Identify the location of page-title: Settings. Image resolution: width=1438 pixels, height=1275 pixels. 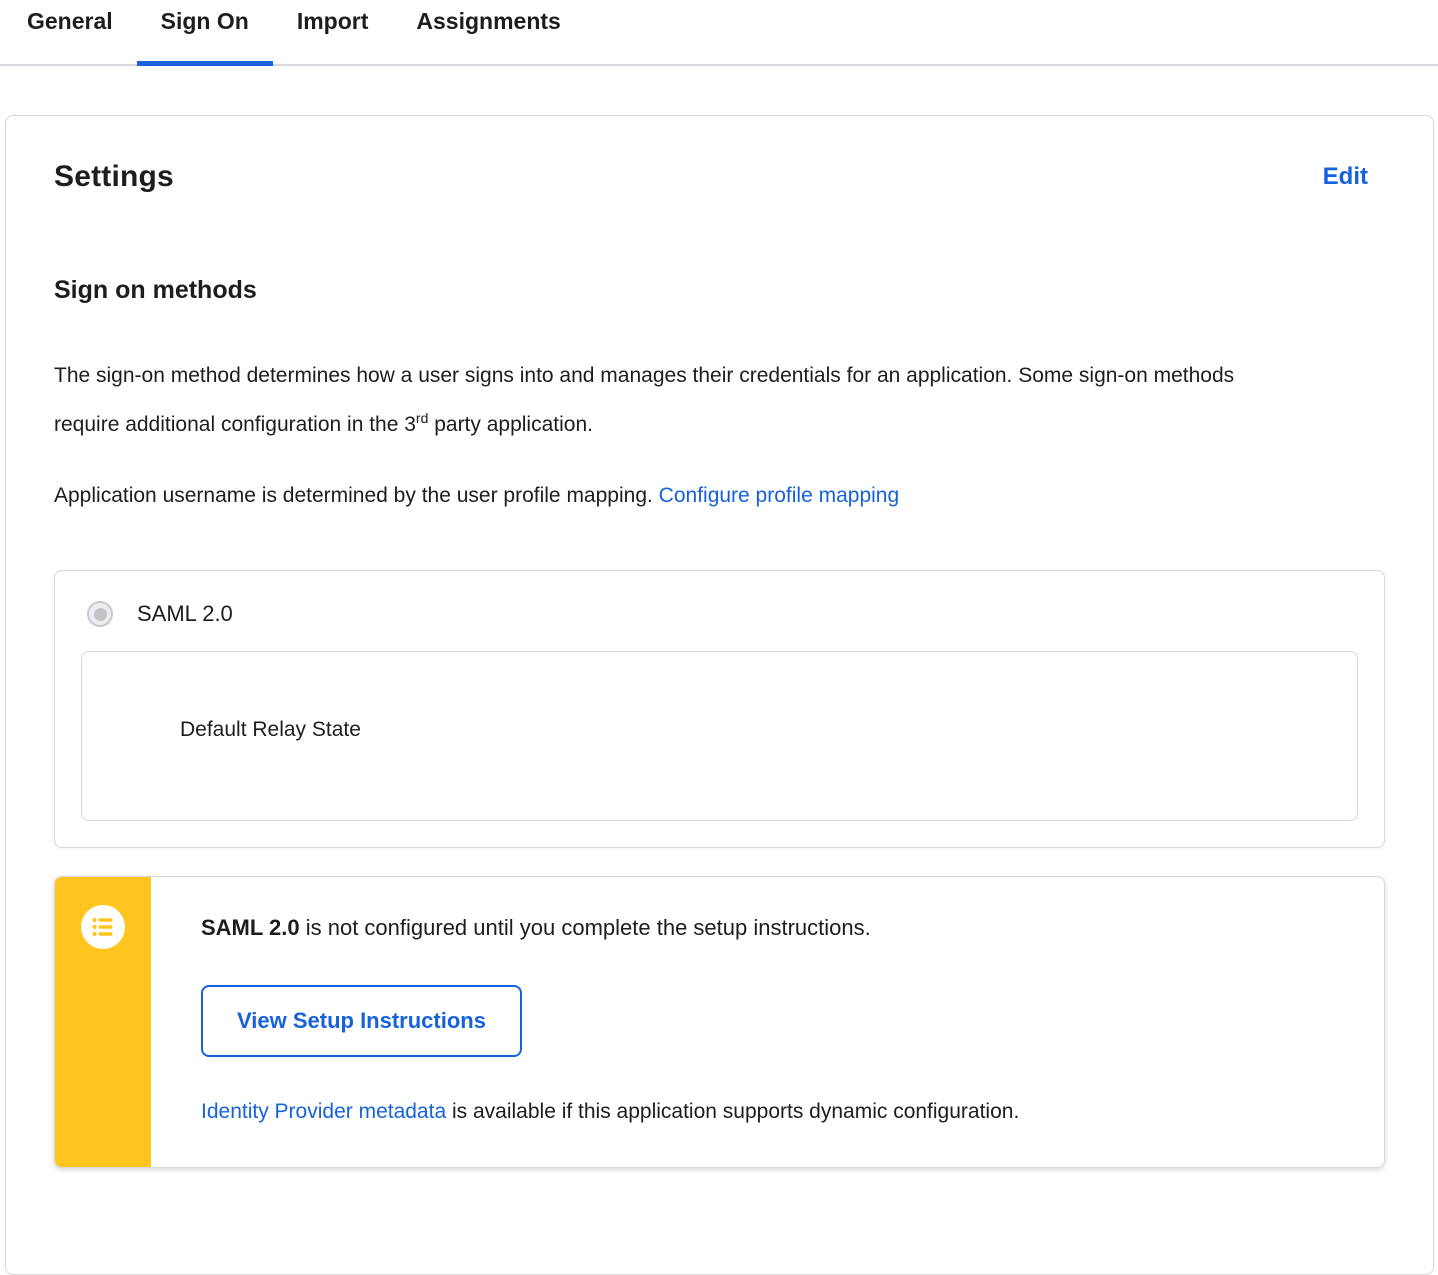
(114, 176).